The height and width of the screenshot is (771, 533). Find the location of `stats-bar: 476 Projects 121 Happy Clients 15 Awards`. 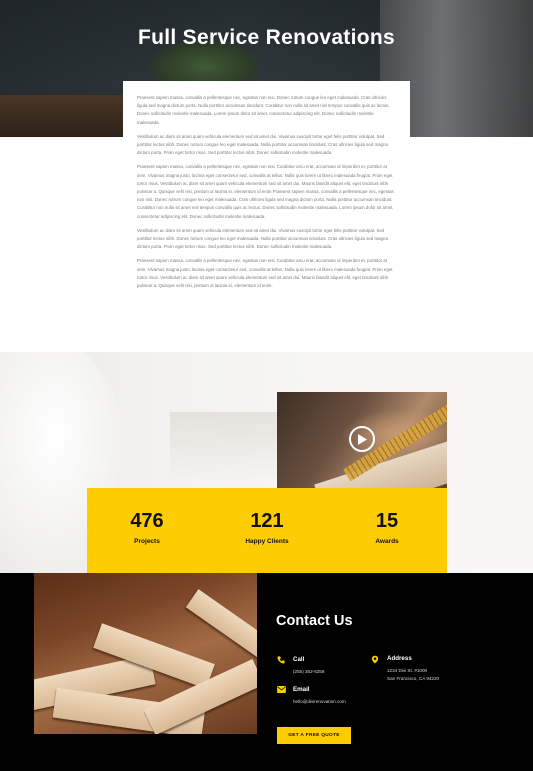

stats-bar: 476 Projects 121 Happy Clients 15 Awards is located at coordinates (267, 530).